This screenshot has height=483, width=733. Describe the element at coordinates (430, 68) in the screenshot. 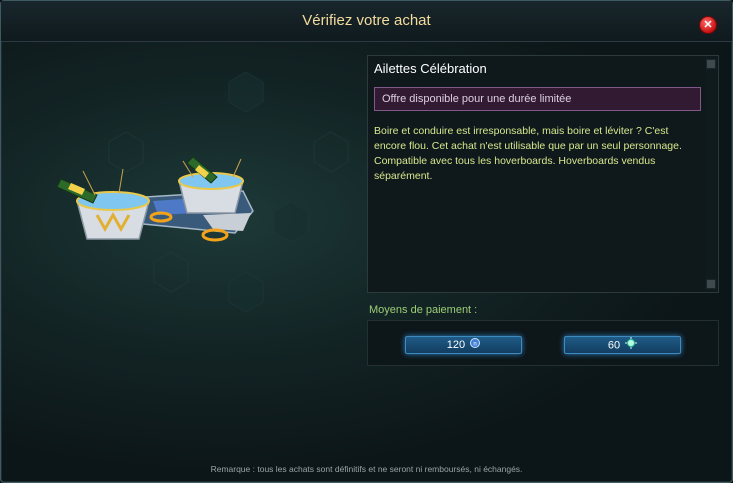

I see `item-name: Ailettes Célébration` at that location.